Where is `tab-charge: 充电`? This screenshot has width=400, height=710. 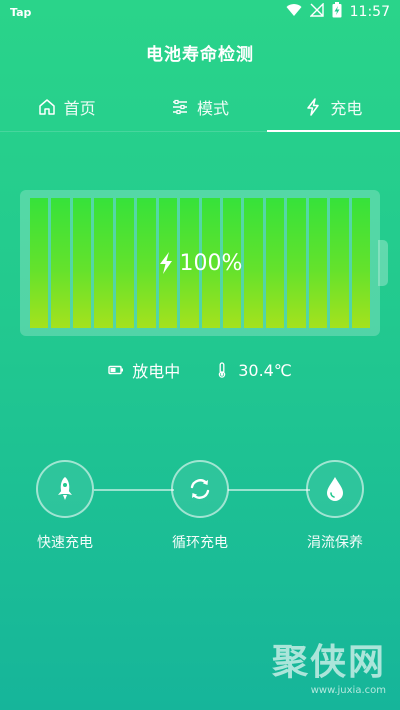 tab-charge: 充电 is located at coordinates (333, 107).